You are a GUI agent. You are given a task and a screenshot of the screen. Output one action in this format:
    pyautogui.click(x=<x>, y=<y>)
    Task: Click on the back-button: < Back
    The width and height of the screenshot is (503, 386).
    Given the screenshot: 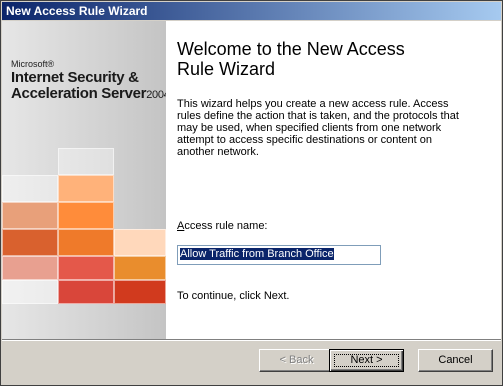 What is the action you would take?
    pyautogui.click(x=296, y=360)
    